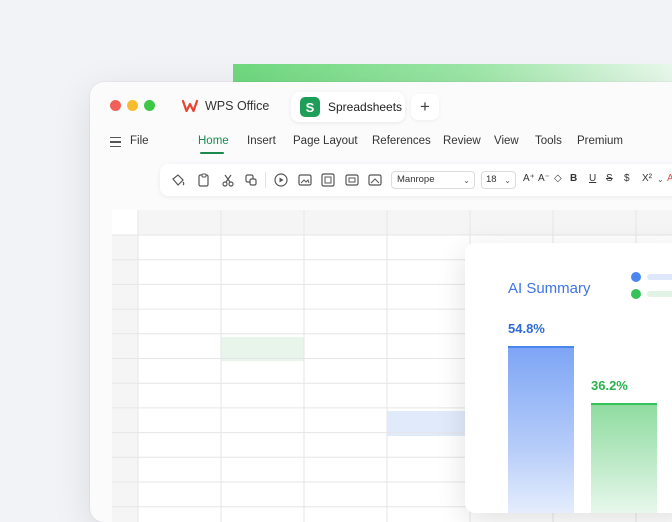 Image resolution: width=672 pixels, height=522 pixels. What do you see at coordinates (573, 178) in the screenshot?
I see `bold-button: B` at bounding box center [573, 178].